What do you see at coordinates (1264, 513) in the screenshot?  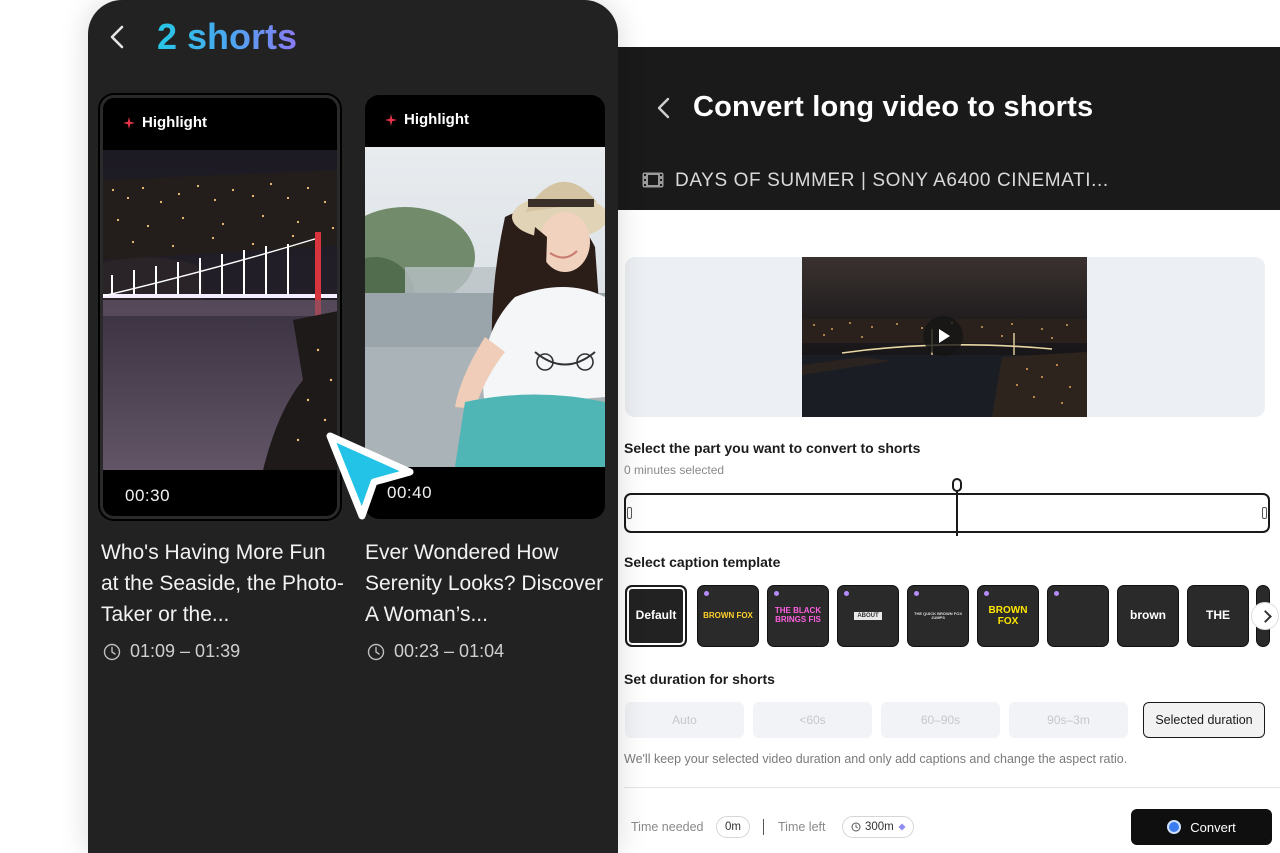 I see `timeline-end-handle` at bounding box center [1264, 513].